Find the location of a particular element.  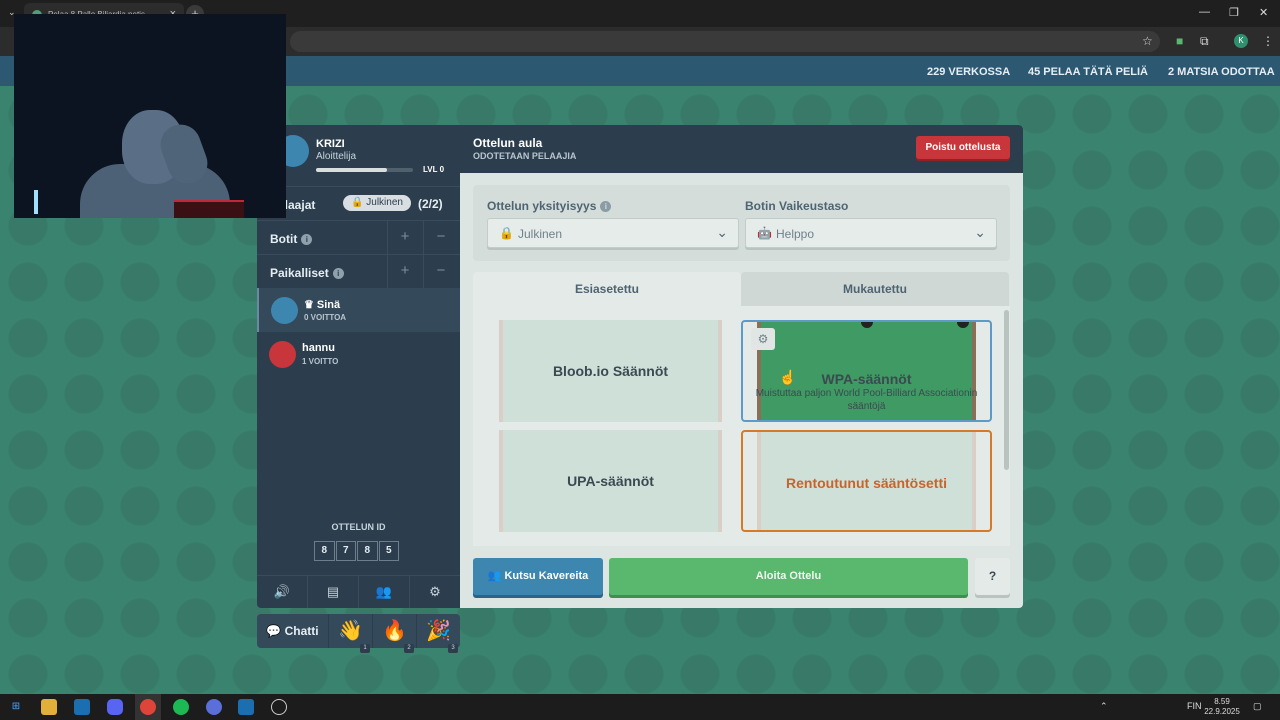

lobby-title: Ottelun aula is located at coordinates (508, 143).